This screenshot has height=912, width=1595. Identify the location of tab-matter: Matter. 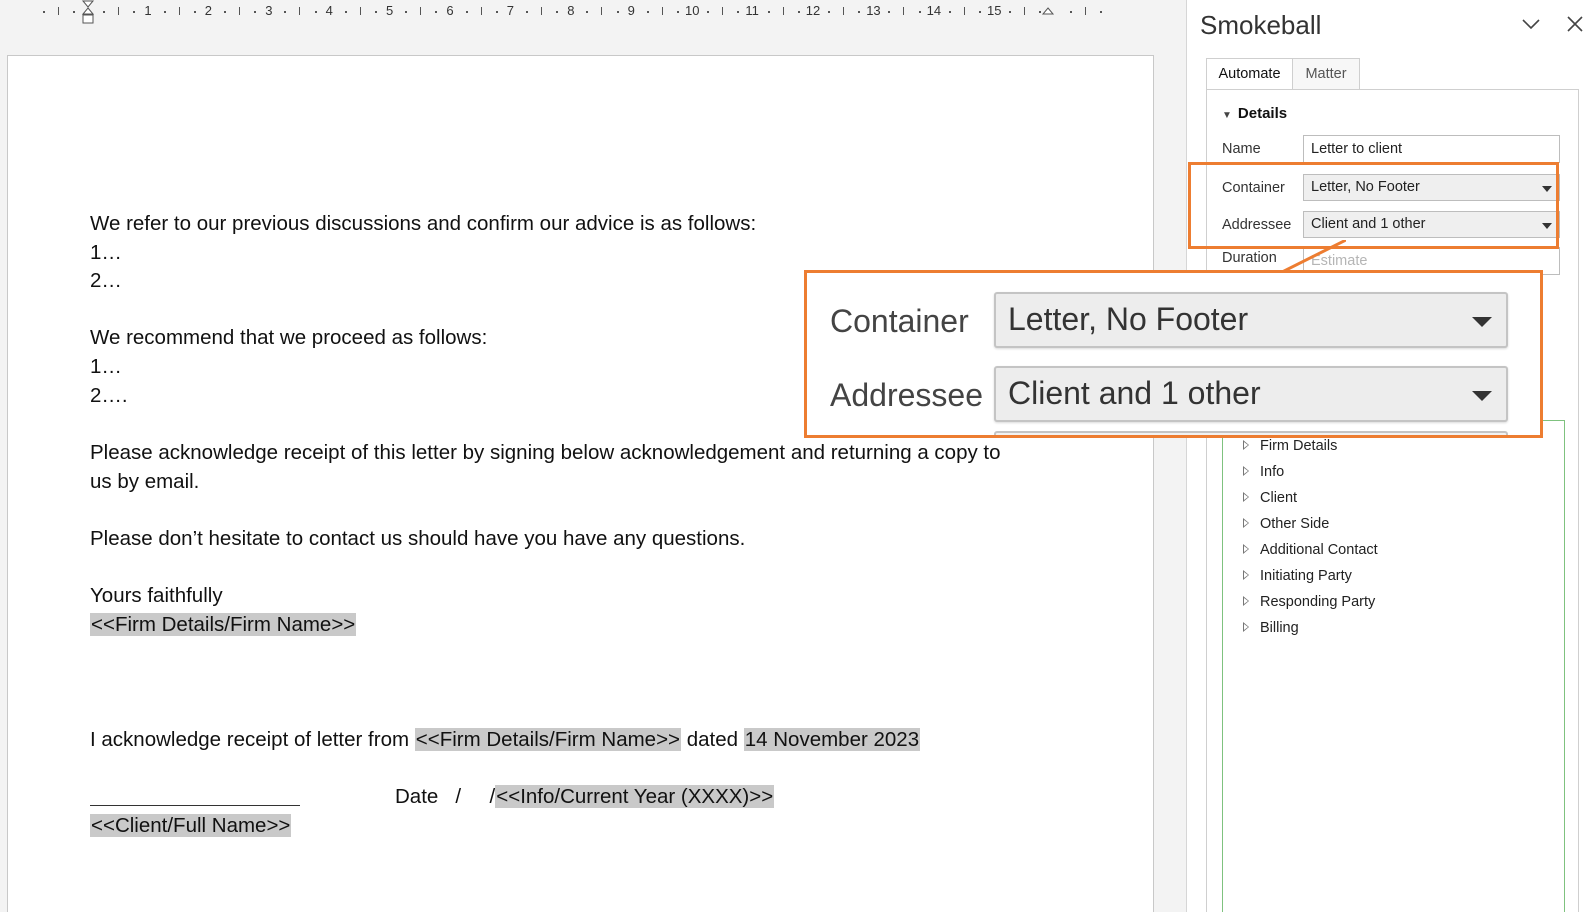
(1326, 74).